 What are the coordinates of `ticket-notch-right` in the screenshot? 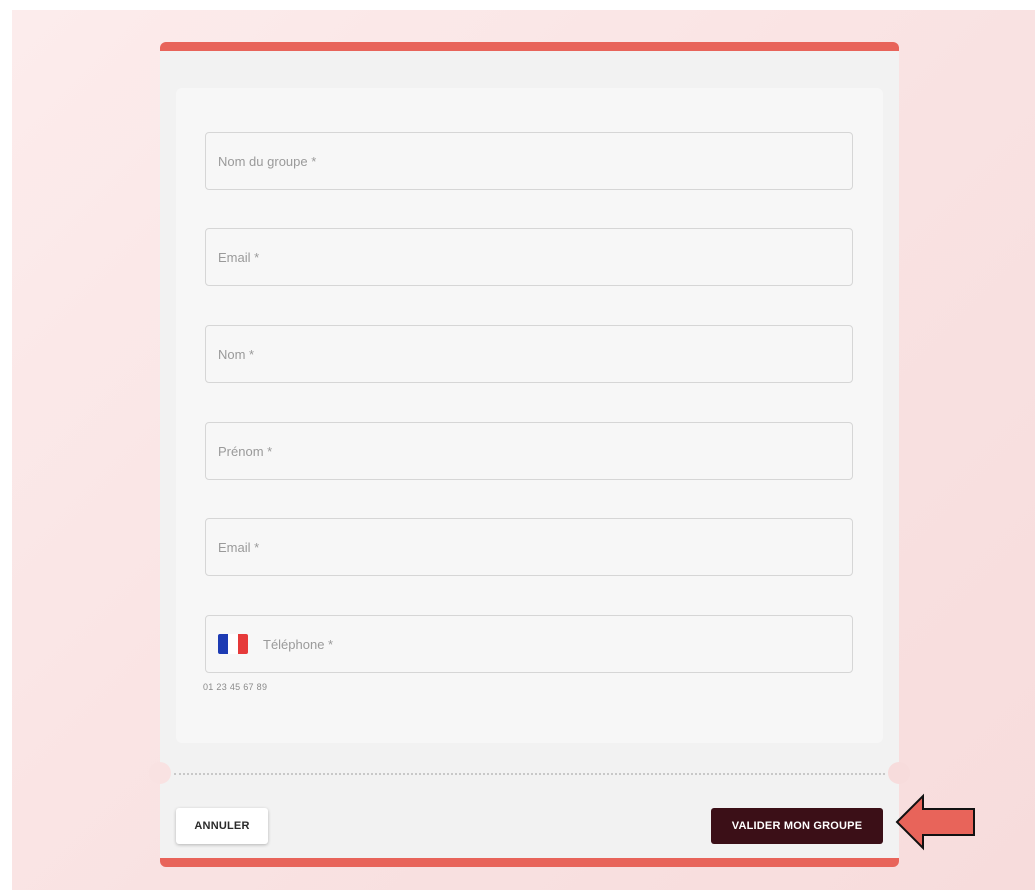 It's located at (899, 773).